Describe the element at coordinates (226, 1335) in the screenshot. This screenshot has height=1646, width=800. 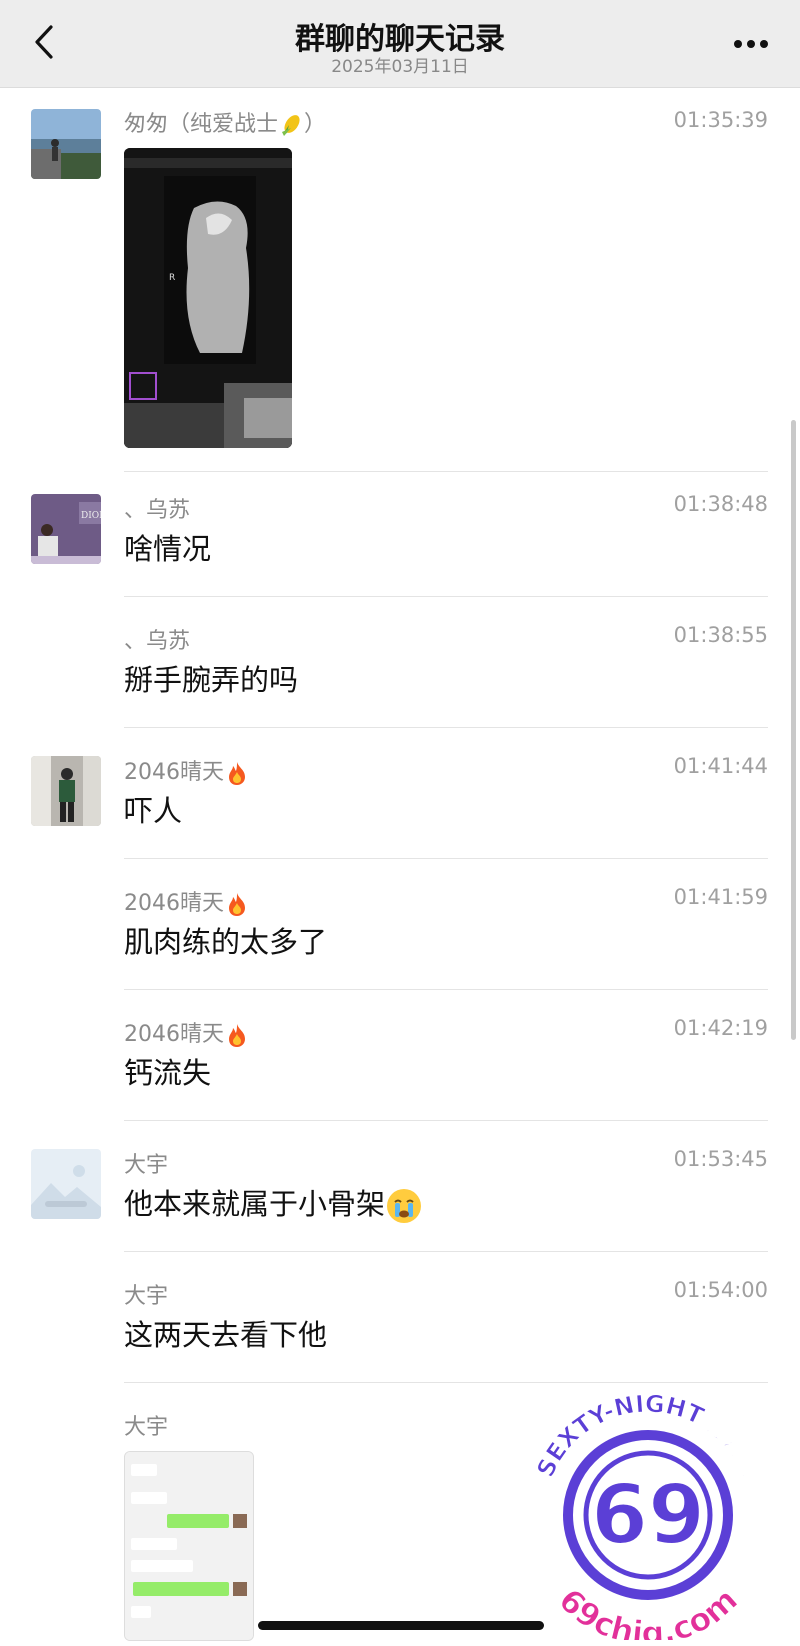
I see `message-text: 这两天去看下他` at that location.